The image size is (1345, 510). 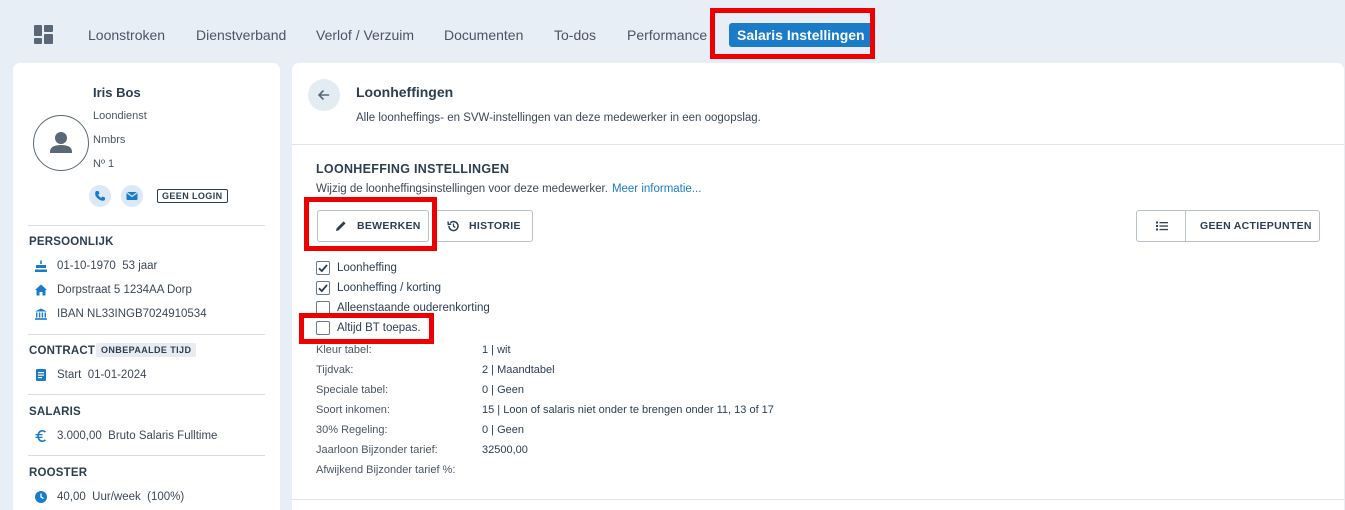 I want to click on birthdate-value: 01-10-1970, so click(x=86, y=266).